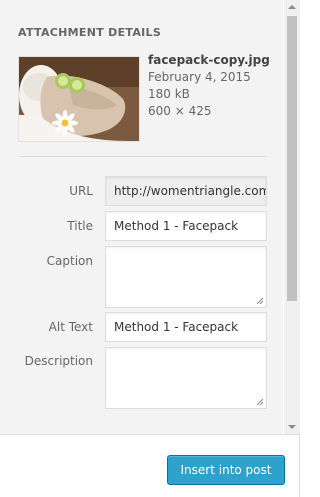  I want to click on alt-text-label: Alt Text, so click(70, 327).